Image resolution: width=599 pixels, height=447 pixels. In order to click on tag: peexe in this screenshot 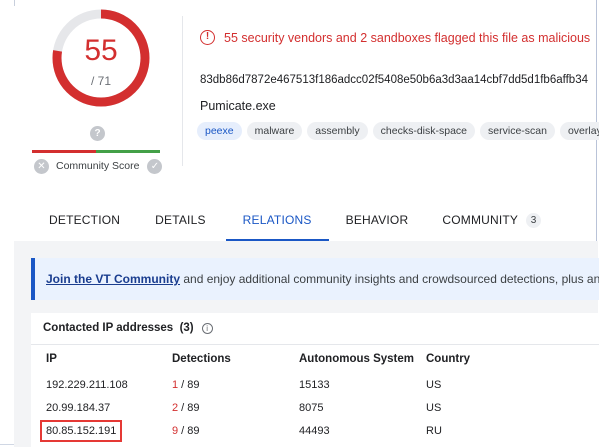, I will do `click(219, 131)`.